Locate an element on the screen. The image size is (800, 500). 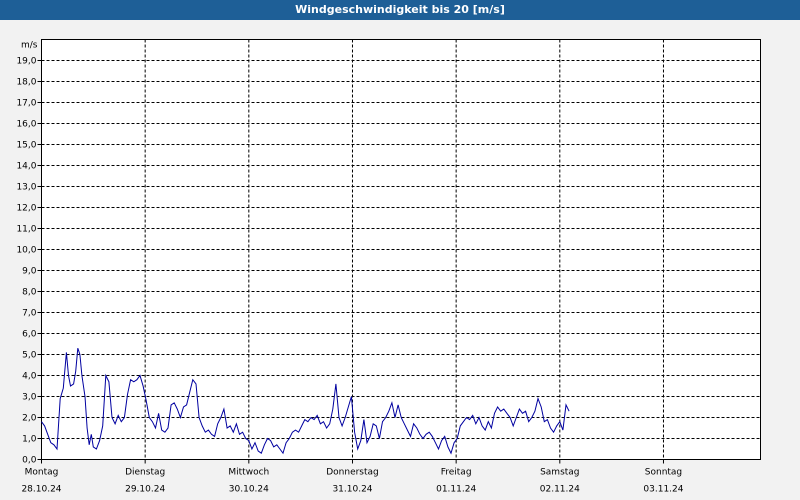
x-tick-day-label: Mittwoch is located at coordinates (248, 473).